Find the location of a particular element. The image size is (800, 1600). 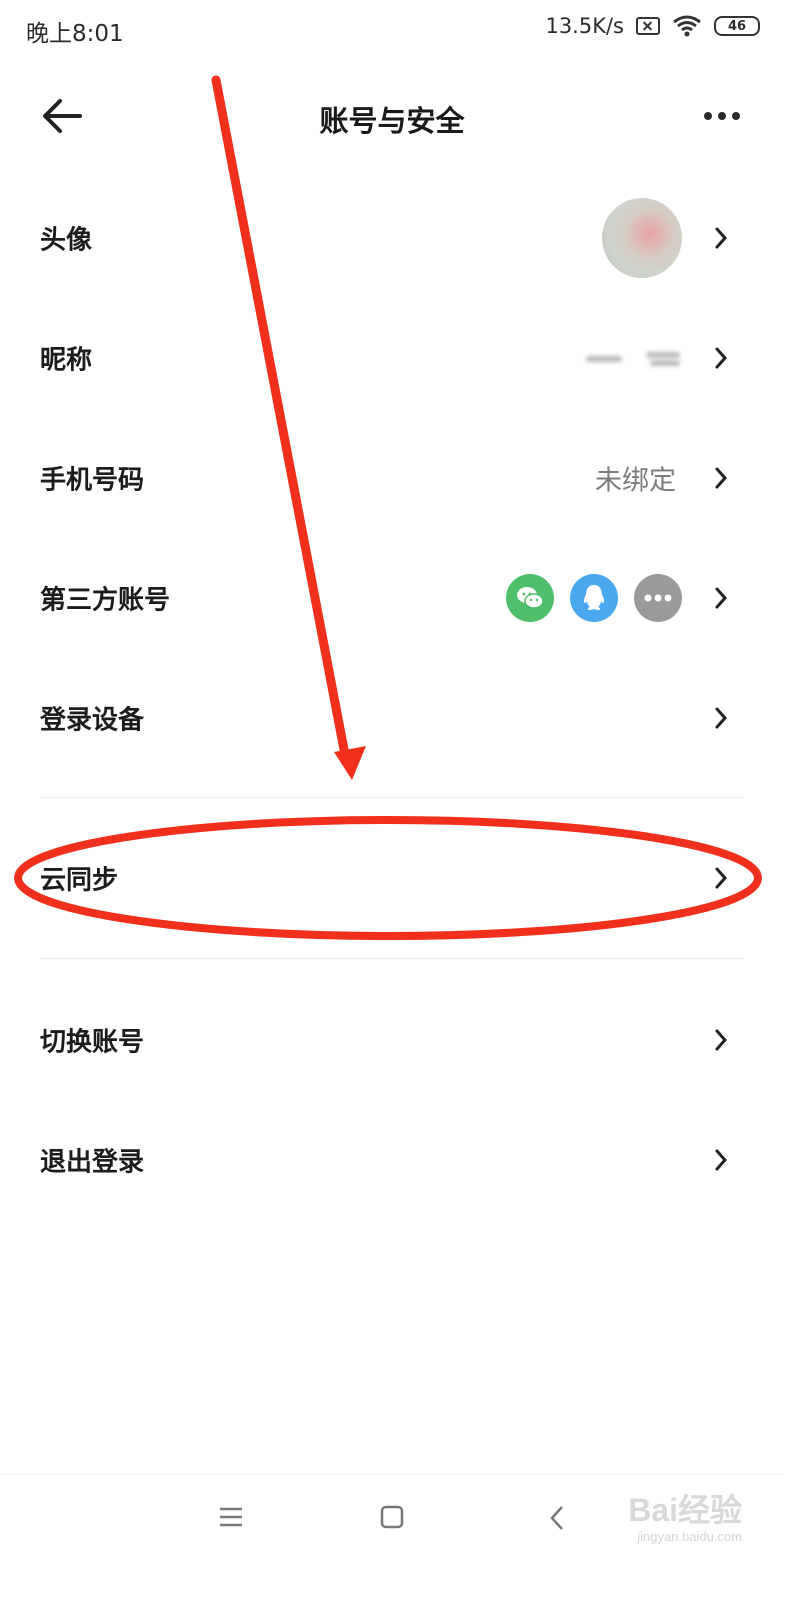

header: 账号与安全 is located at coordinates (392, 116).